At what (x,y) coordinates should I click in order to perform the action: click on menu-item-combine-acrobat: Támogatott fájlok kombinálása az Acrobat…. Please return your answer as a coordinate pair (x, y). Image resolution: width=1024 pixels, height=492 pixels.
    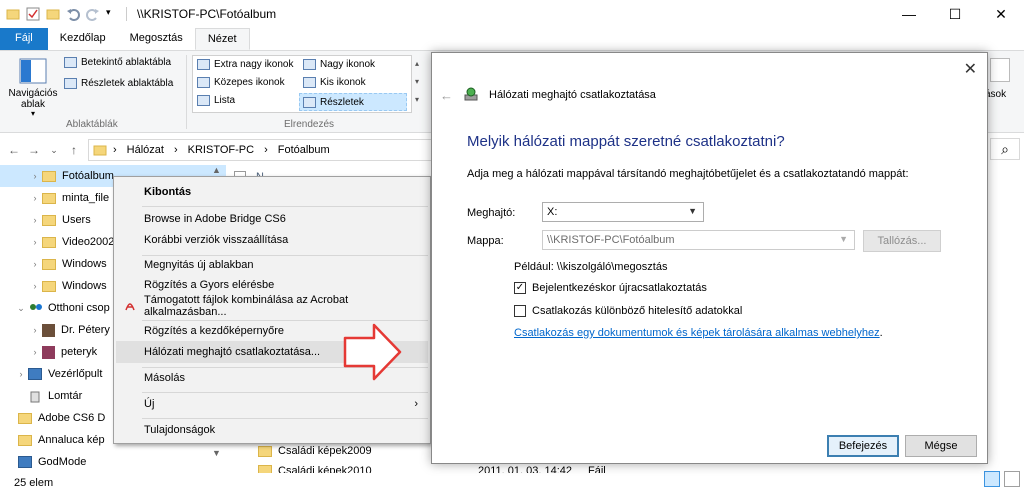
    Looking at the image, I should click on (272, 306).